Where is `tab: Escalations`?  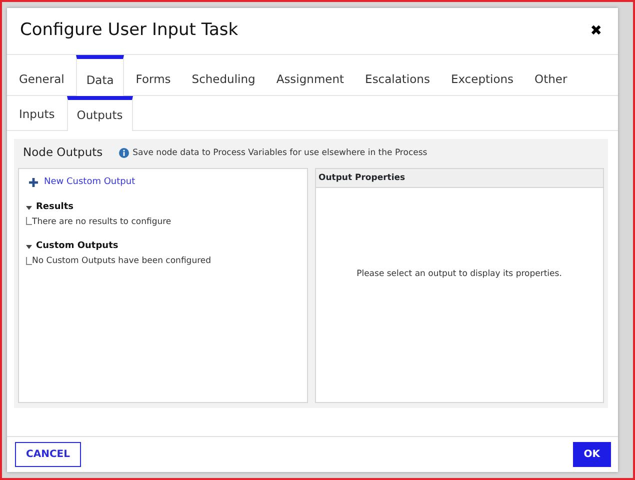
tab: Escalations is located at coordinates (397, 75).